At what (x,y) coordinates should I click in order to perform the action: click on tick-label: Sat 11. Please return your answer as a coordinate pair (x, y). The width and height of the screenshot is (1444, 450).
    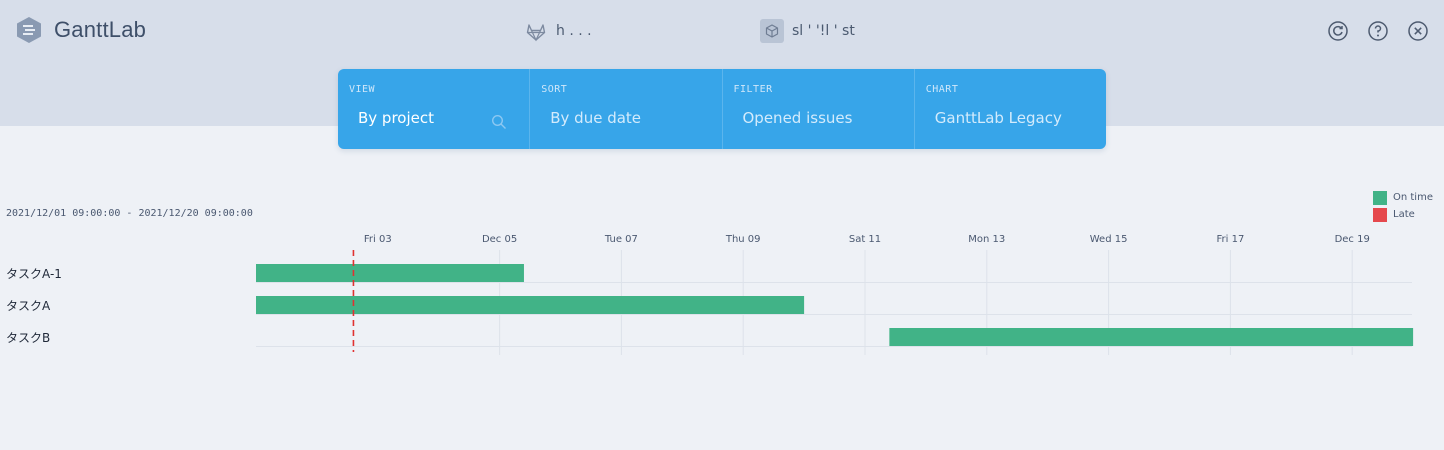
    Looking at the image, I should click on (865, 239).